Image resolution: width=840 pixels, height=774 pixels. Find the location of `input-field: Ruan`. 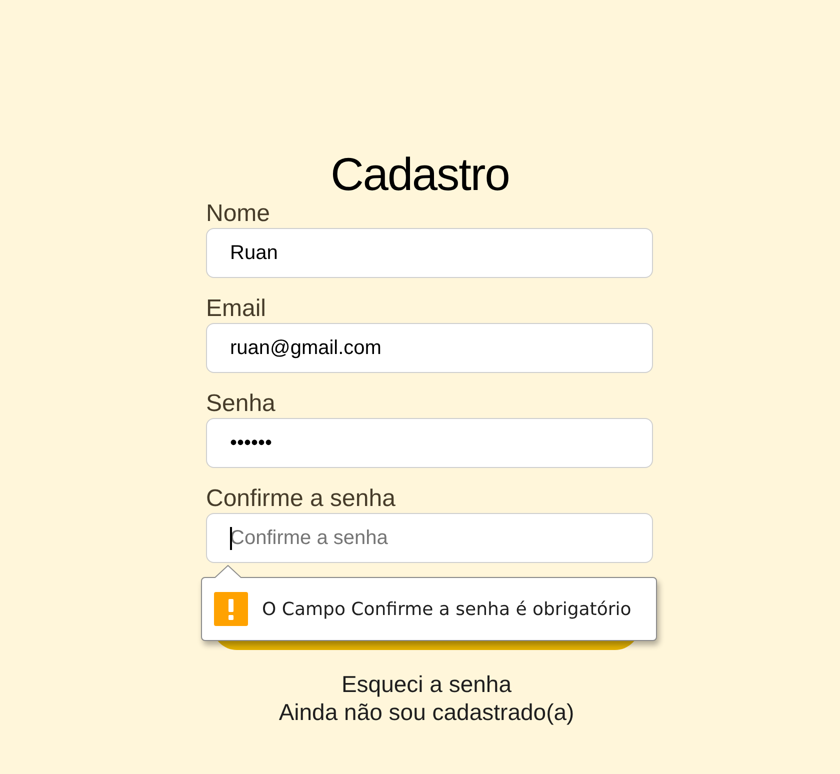

input-field: Ruan is located at coordinates (429, 253).